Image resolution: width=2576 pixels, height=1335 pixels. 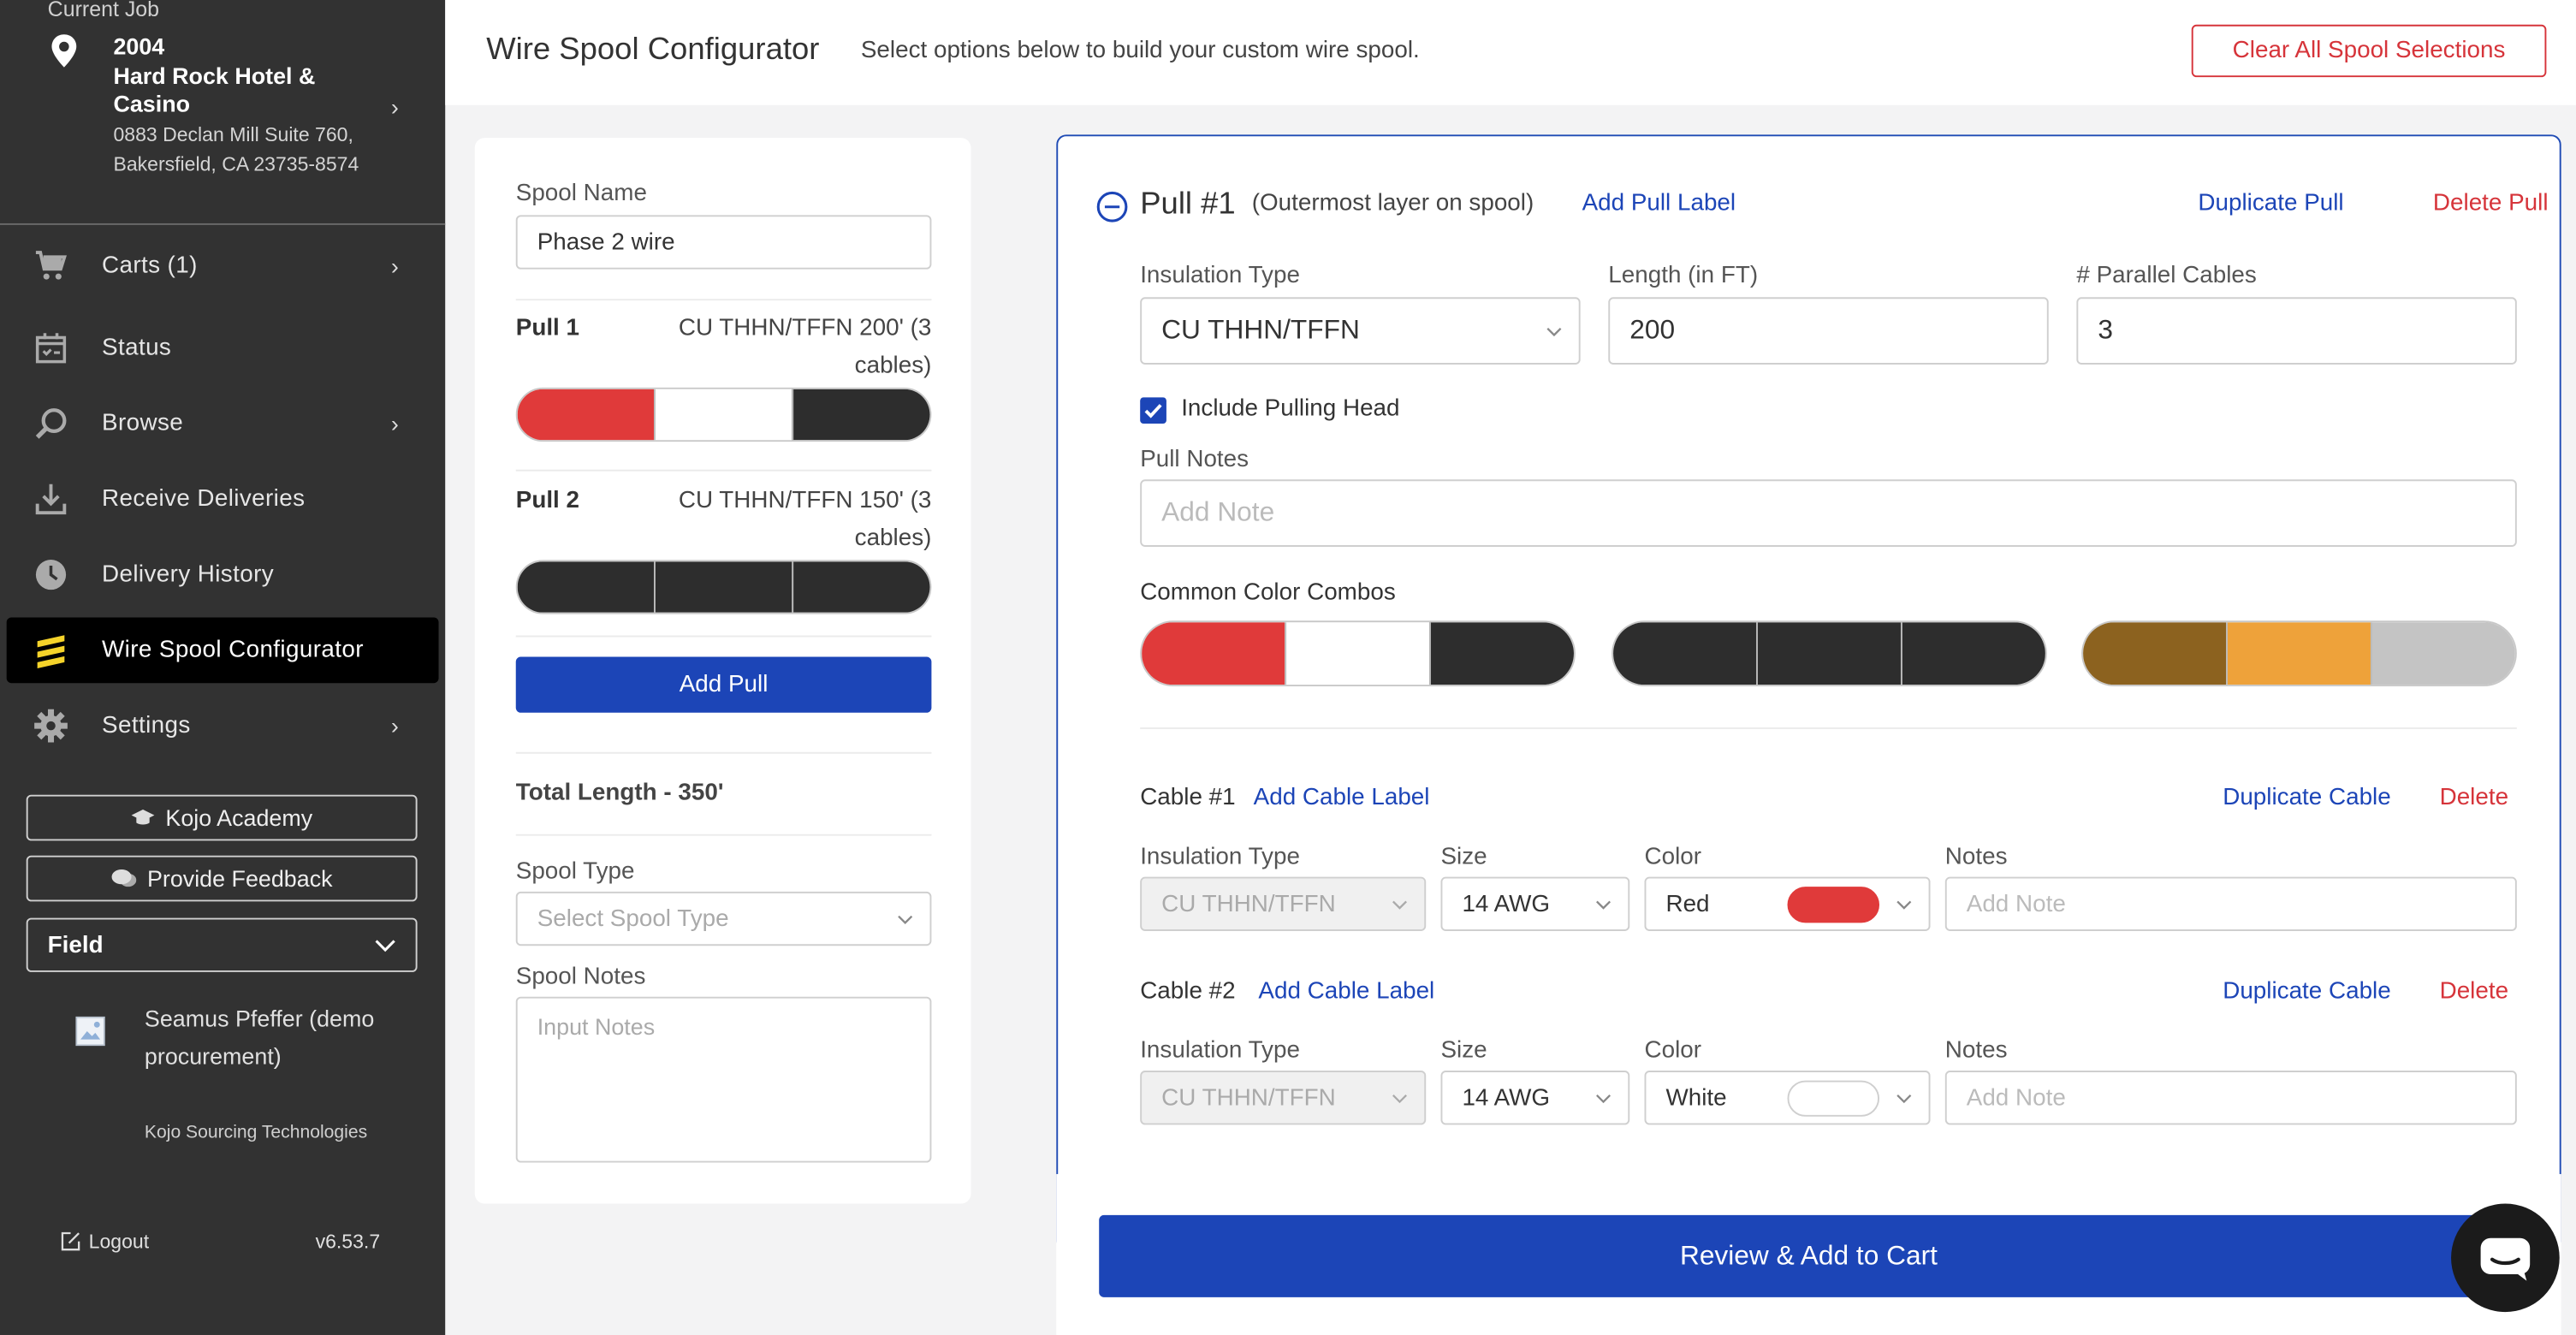 I want to click on spool-name-input: Phase 2 wire, so click(x=723, y=242).